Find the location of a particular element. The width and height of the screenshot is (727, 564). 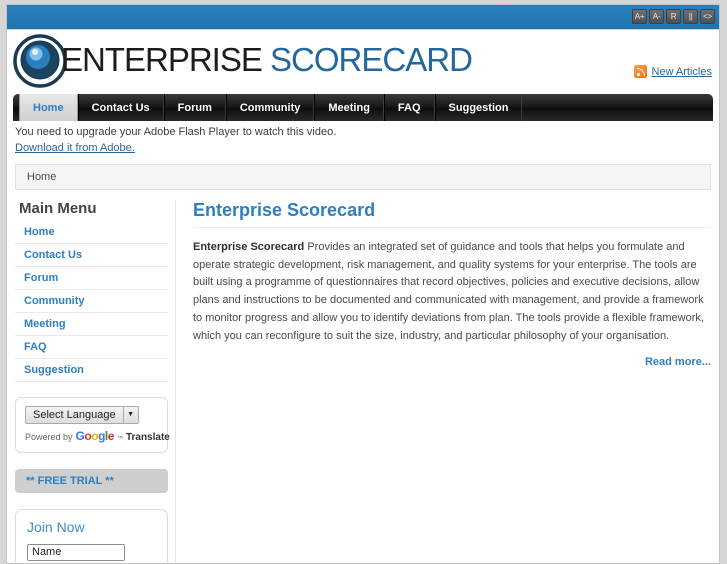

site-logo: ENTERPRISE SCORECARD is located at coordinates (243, 60).